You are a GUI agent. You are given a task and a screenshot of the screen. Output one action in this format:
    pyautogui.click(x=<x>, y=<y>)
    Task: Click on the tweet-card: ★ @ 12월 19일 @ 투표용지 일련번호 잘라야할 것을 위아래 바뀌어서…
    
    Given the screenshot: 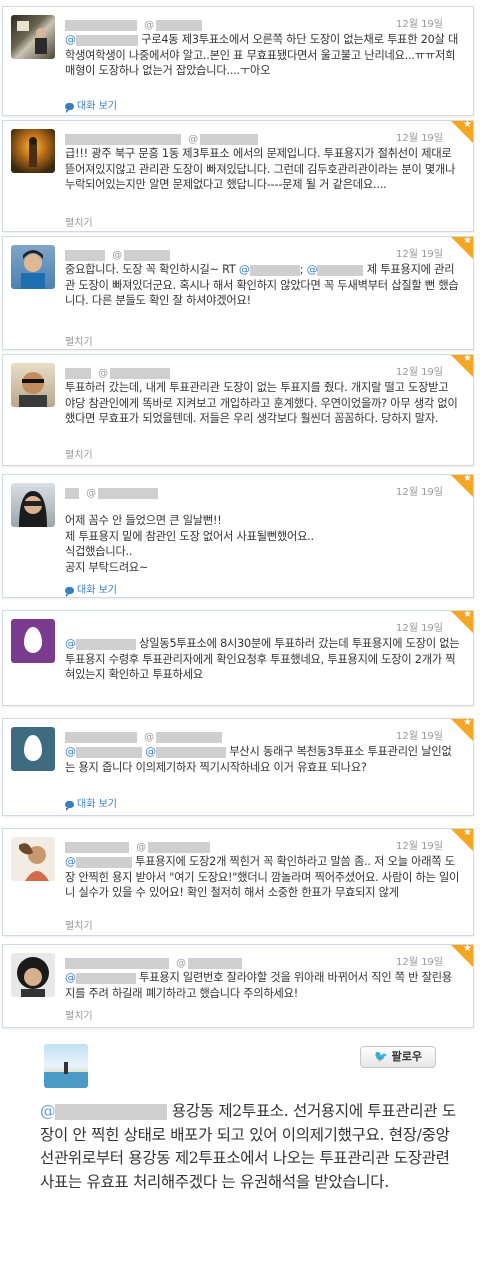 What is the action you would take?
    pyautogui.click(x=238, y=985)
    